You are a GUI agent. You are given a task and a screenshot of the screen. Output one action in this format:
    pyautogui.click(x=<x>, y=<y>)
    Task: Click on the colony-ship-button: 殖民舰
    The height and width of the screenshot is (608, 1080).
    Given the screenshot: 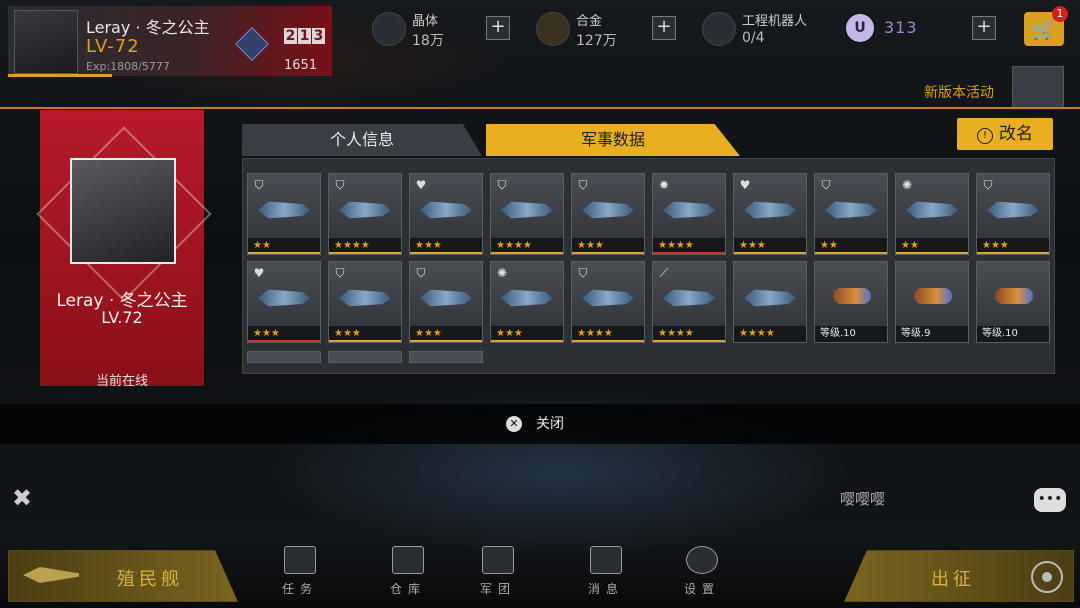 What is the action you would take?
    pyautogui.click(x=123, y=576)
    